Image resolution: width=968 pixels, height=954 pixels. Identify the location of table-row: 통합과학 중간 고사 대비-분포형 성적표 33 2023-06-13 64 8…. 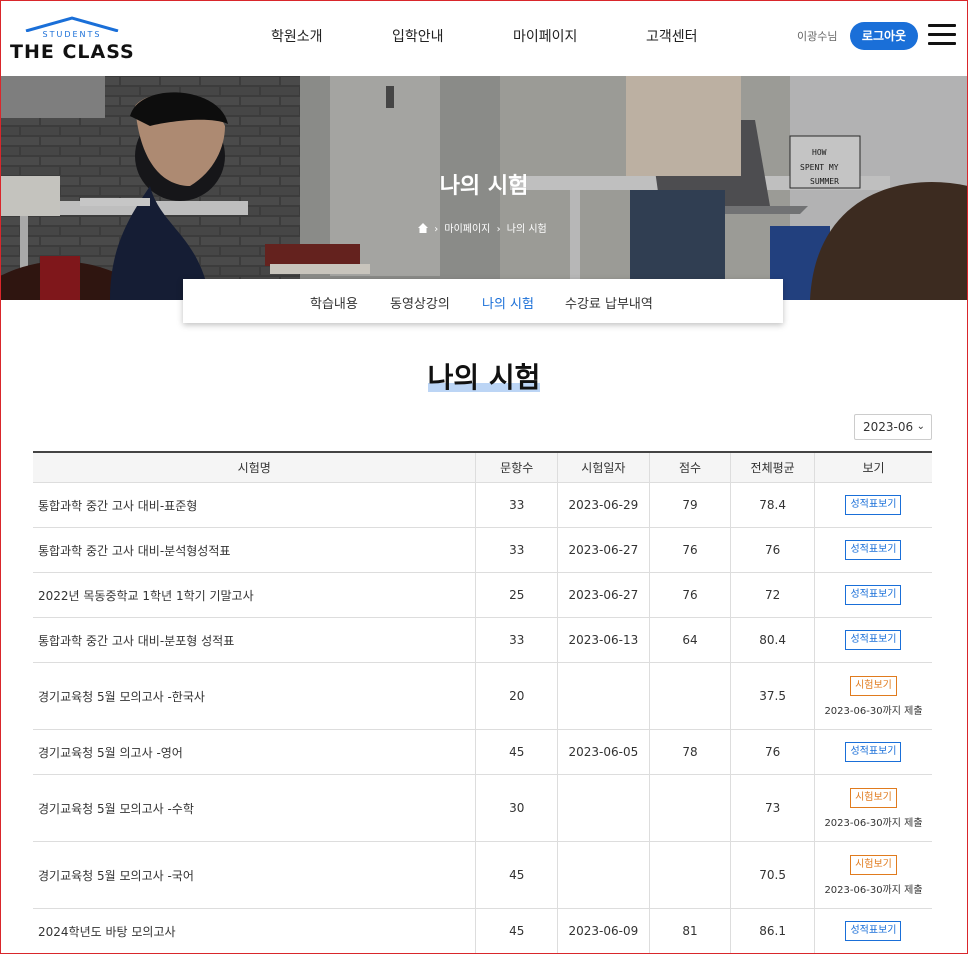
(482, 640).